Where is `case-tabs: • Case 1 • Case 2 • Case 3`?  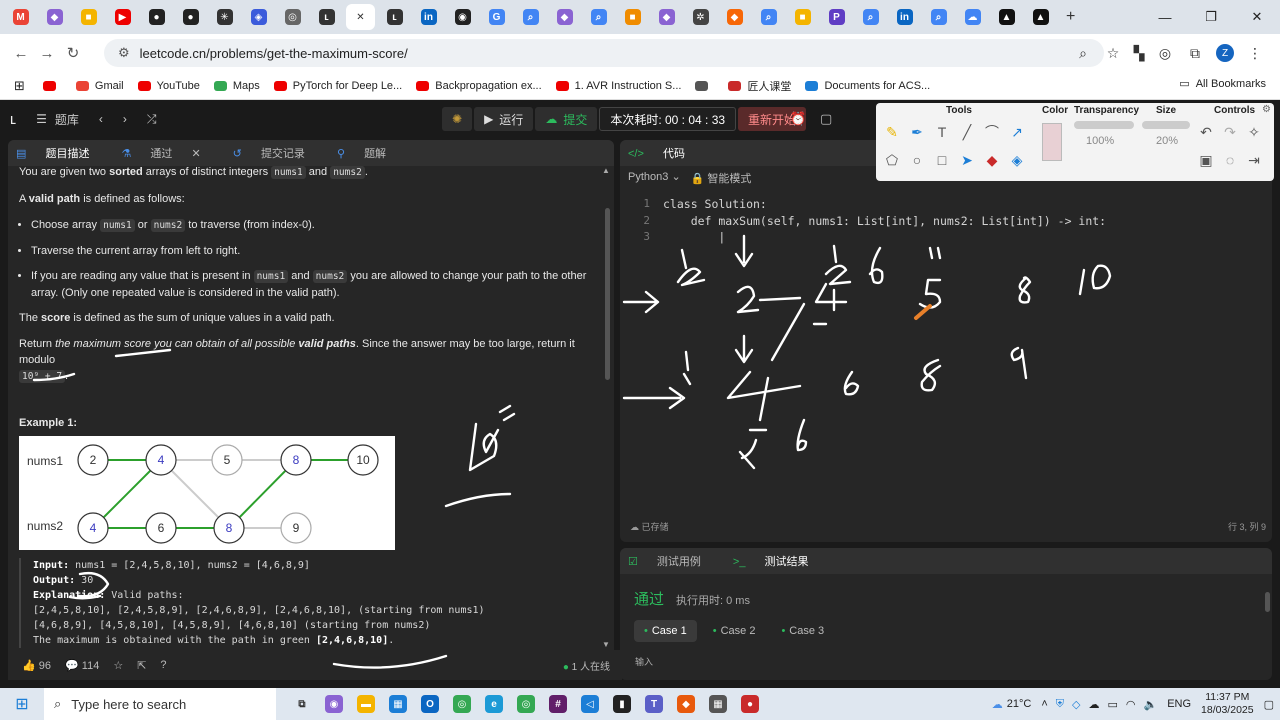 case-tabs: • Case 1 • Case 2 • Case 3 is located at coordinates (737, 631).